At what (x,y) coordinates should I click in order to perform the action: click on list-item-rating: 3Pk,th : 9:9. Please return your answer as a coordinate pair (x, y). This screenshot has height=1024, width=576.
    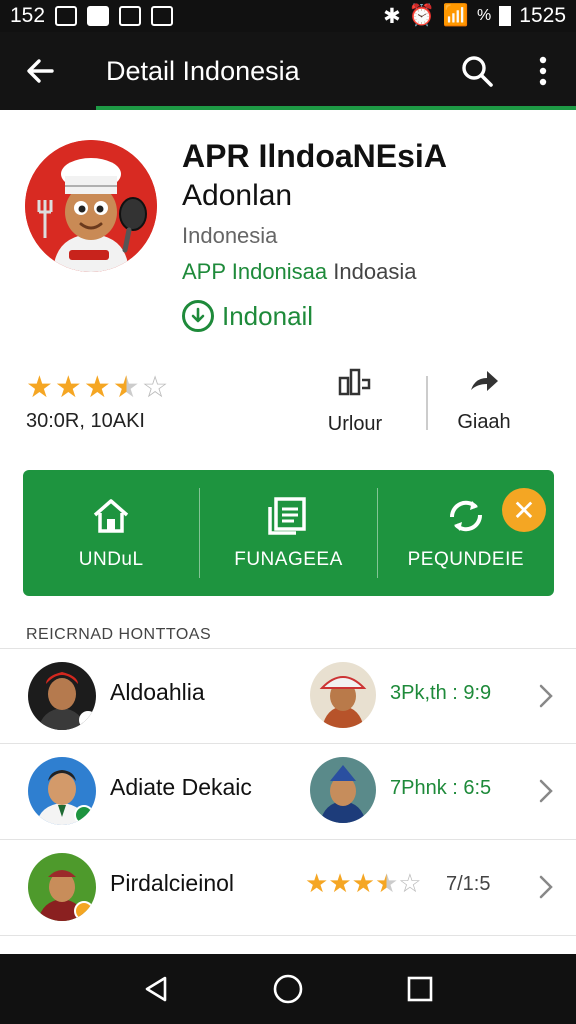
    Looking at the image, I should click on (441, 693).